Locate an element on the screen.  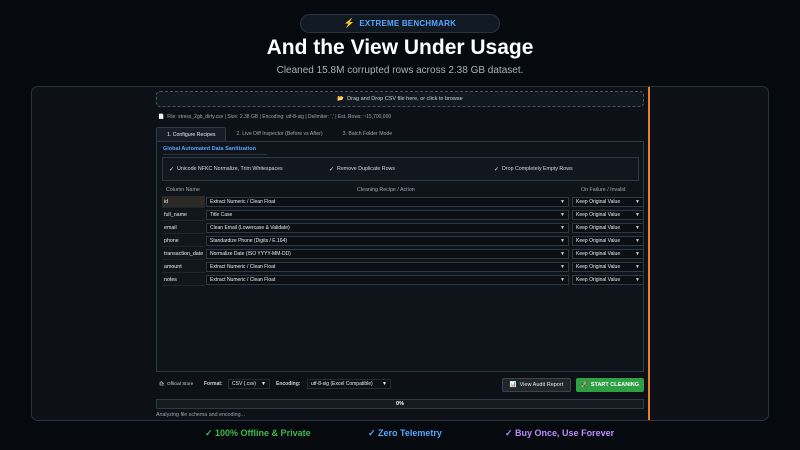
format-label: Format: is located at coordinates (213, 384).